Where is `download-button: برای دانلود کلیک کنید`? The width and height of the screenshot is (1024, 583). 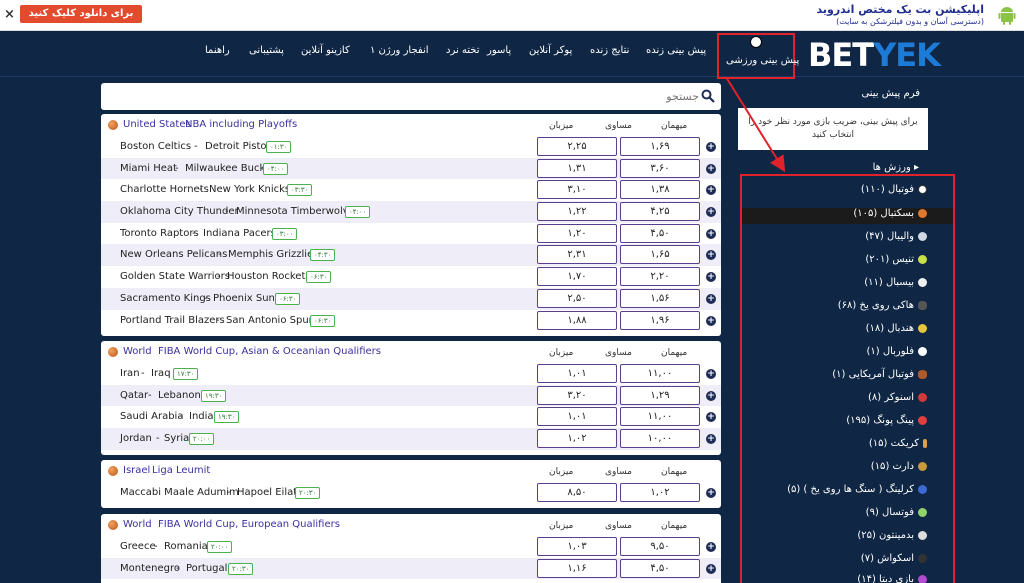
download-button: برای دانلود کلیک کنید is located at coordinates (81, 14).